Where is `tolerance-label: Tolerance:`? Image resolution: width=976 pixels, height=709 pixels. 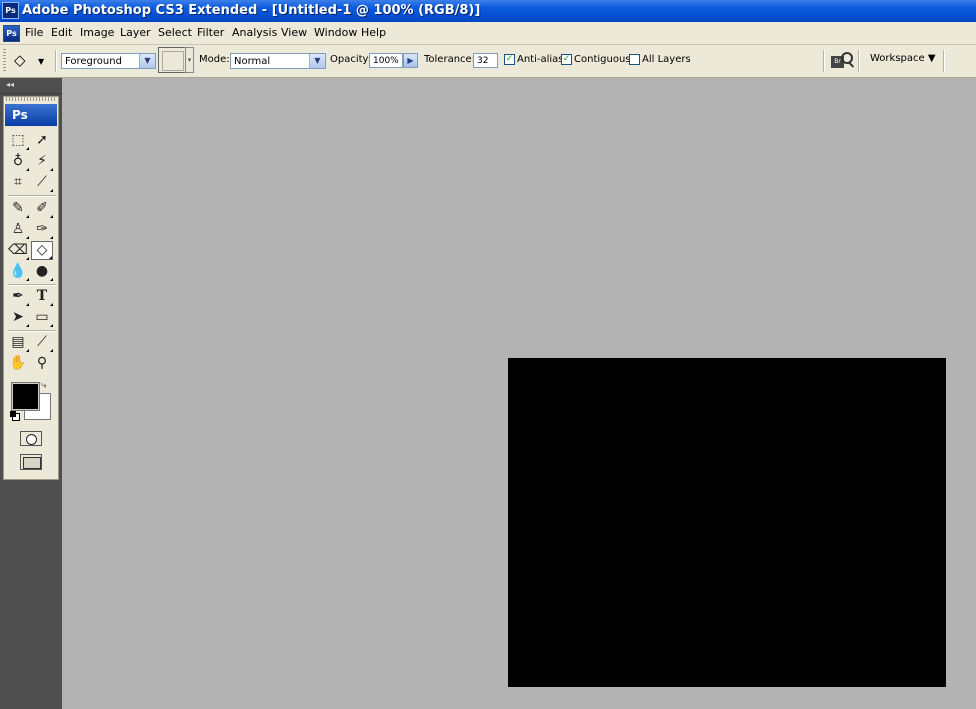 tolerance-label: Tolerance: is located at coordinates (450, 59).